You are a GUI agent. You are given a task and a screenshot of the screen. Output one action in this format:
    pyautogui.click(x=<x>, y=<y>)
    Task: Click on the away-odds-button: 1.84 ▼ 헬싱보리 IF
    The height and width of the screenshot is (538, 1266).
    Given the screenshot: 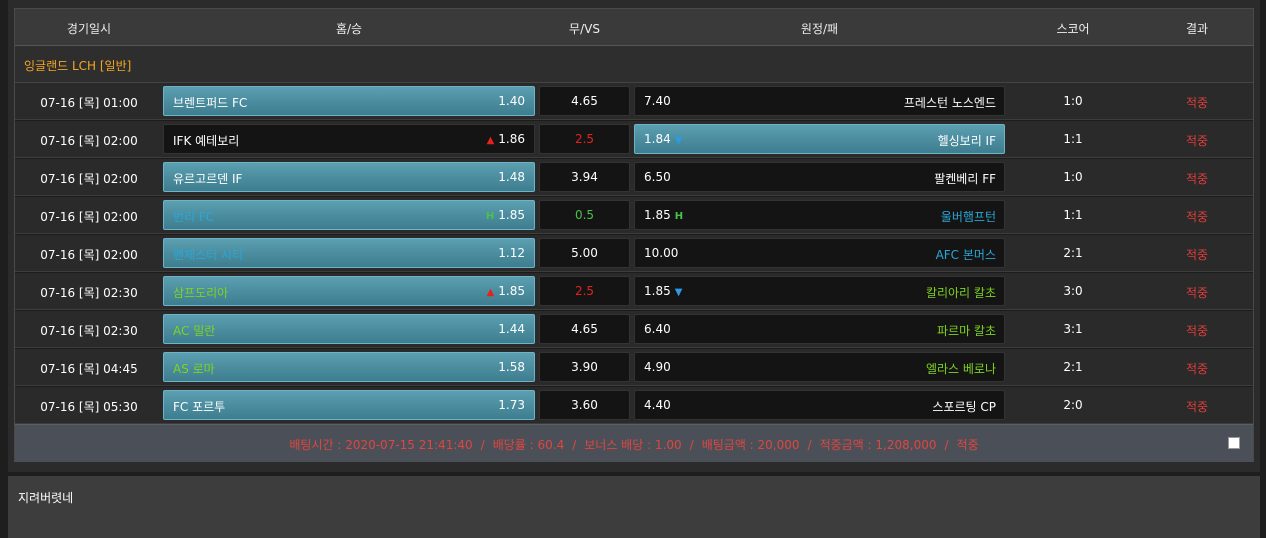 What is the action you would take?
    pyautogui.click(x=819, y=139)
    